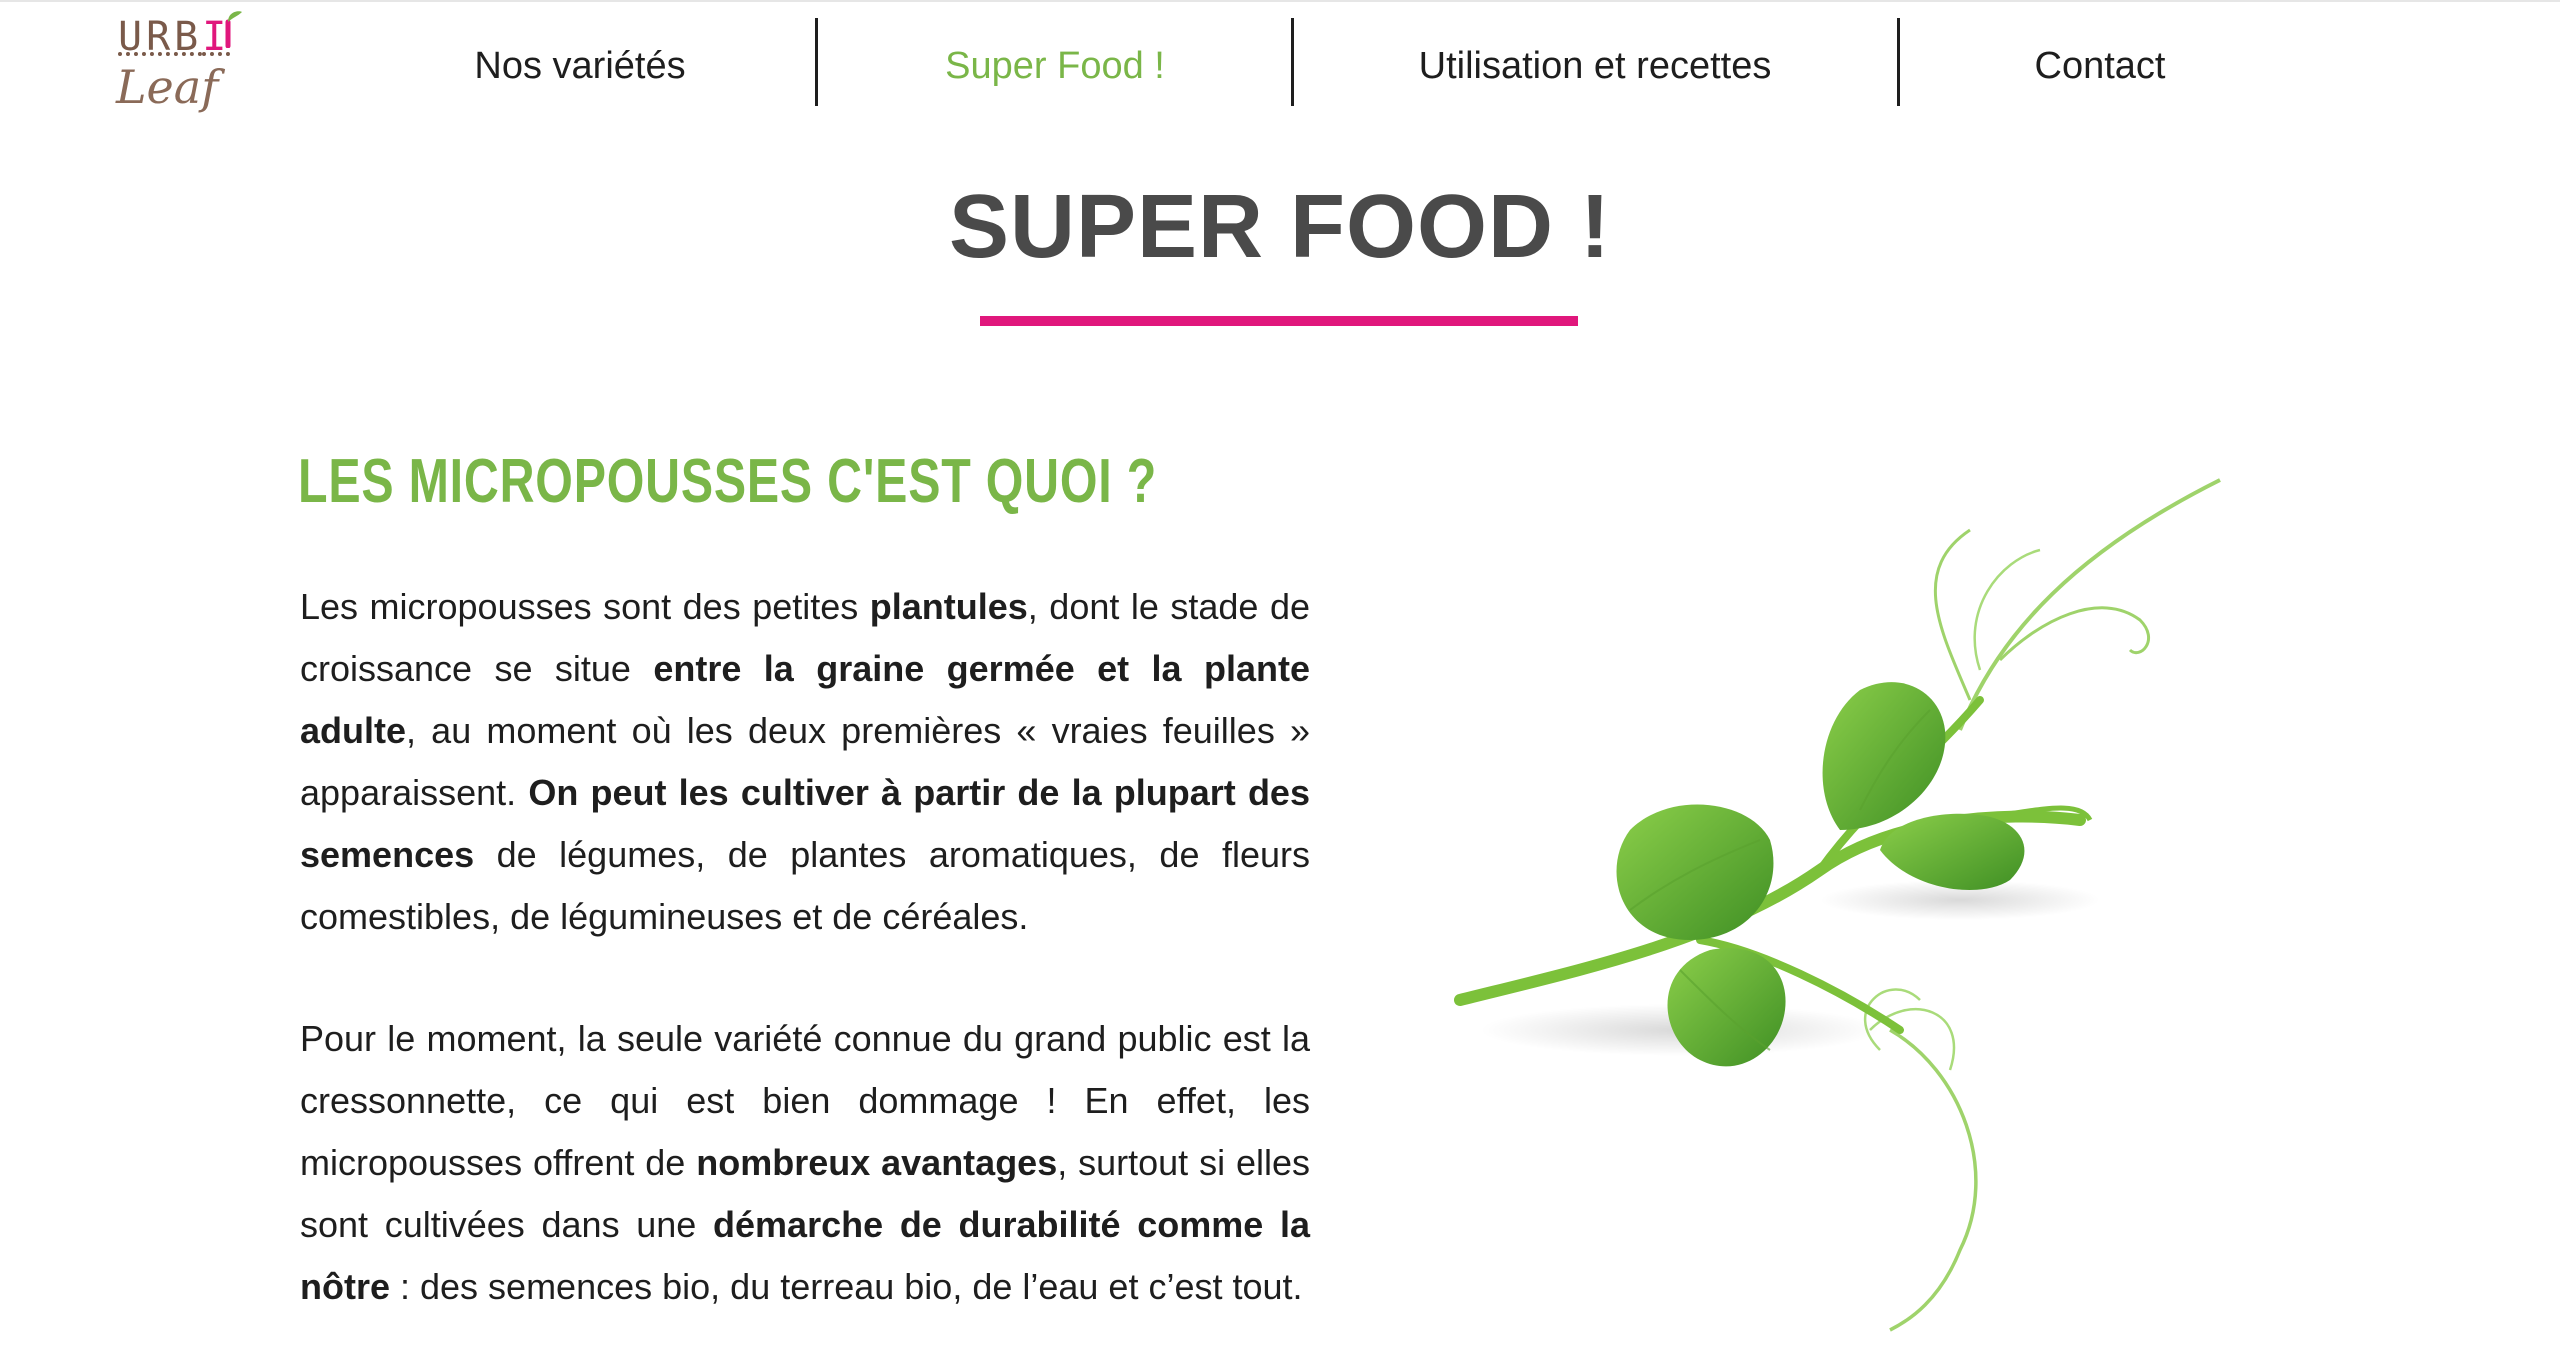 Image resolution: width=2560 pixels, height=1360 pixels. What do you see at coordinates (585, 606) in the screenshot?
I see `paragraph-text: Les micropousses sont des petites` at bounding box center [585, 606].